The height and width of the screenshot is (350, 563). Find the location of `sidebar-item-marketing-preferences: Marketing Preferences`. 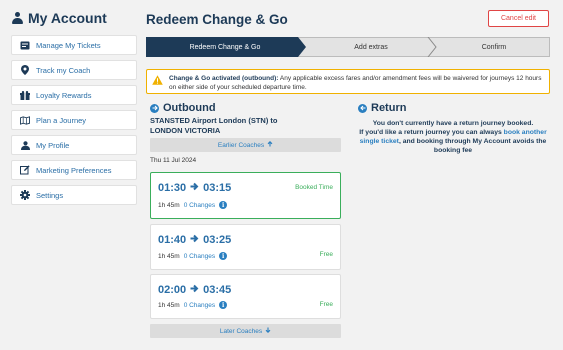

sidebar-item-marketing-preferences: Marketing Preferences is located at coordinates (74, 170).